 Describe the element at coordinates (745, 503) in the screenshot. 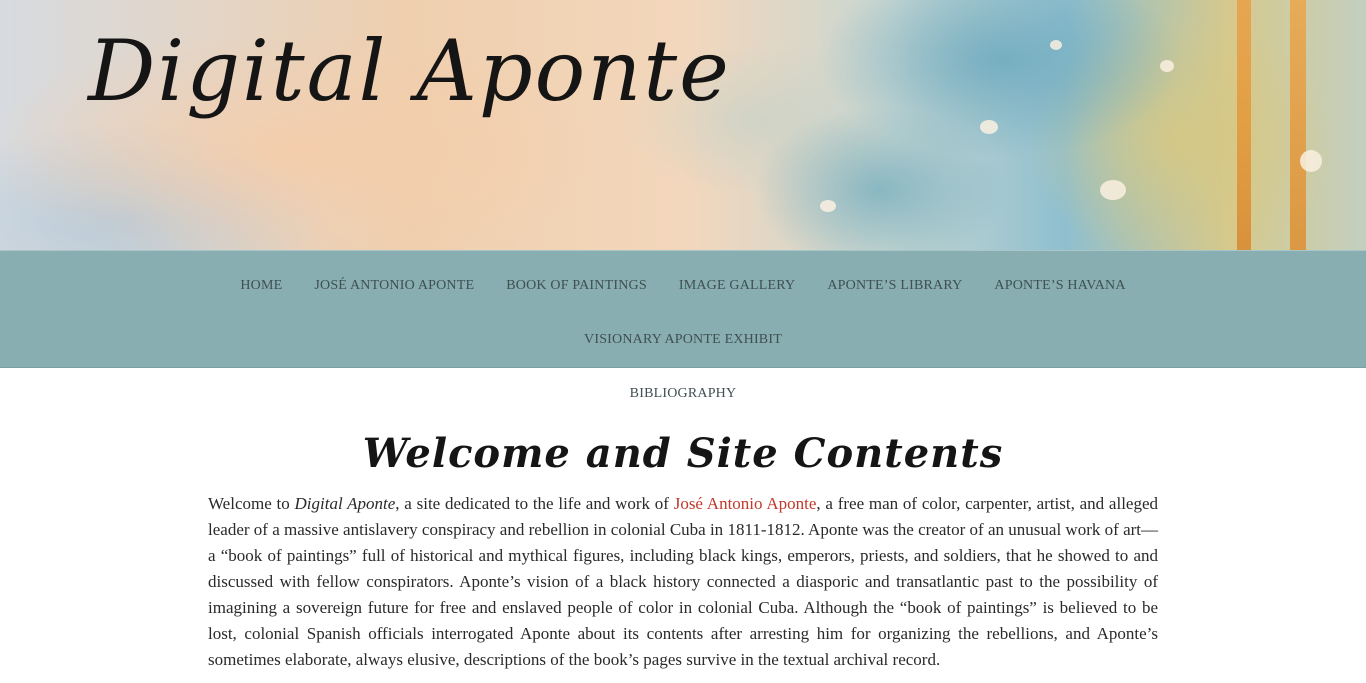

I see `jose-antonio-aponte-link: José Antonio Aponte` at that location.